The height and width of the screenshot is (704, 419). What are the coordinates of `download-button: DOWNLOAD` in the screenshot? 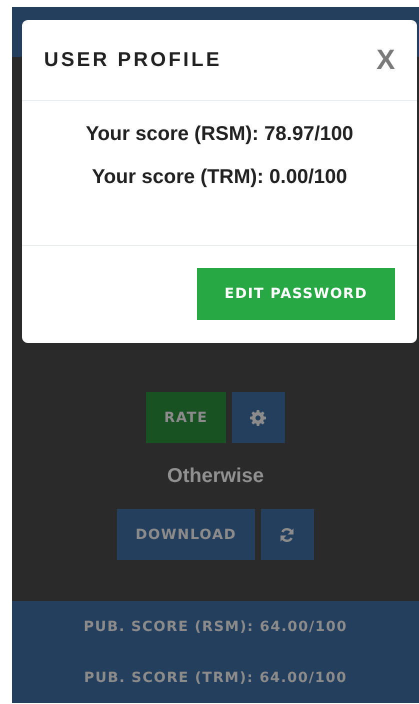 It's located at (186, 534).